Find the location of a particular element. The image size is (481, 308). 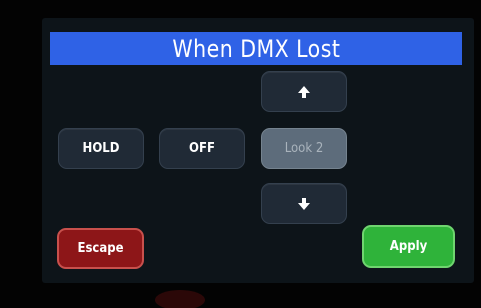

page-title: When DMX Lost is located at coordinates (256, 48).